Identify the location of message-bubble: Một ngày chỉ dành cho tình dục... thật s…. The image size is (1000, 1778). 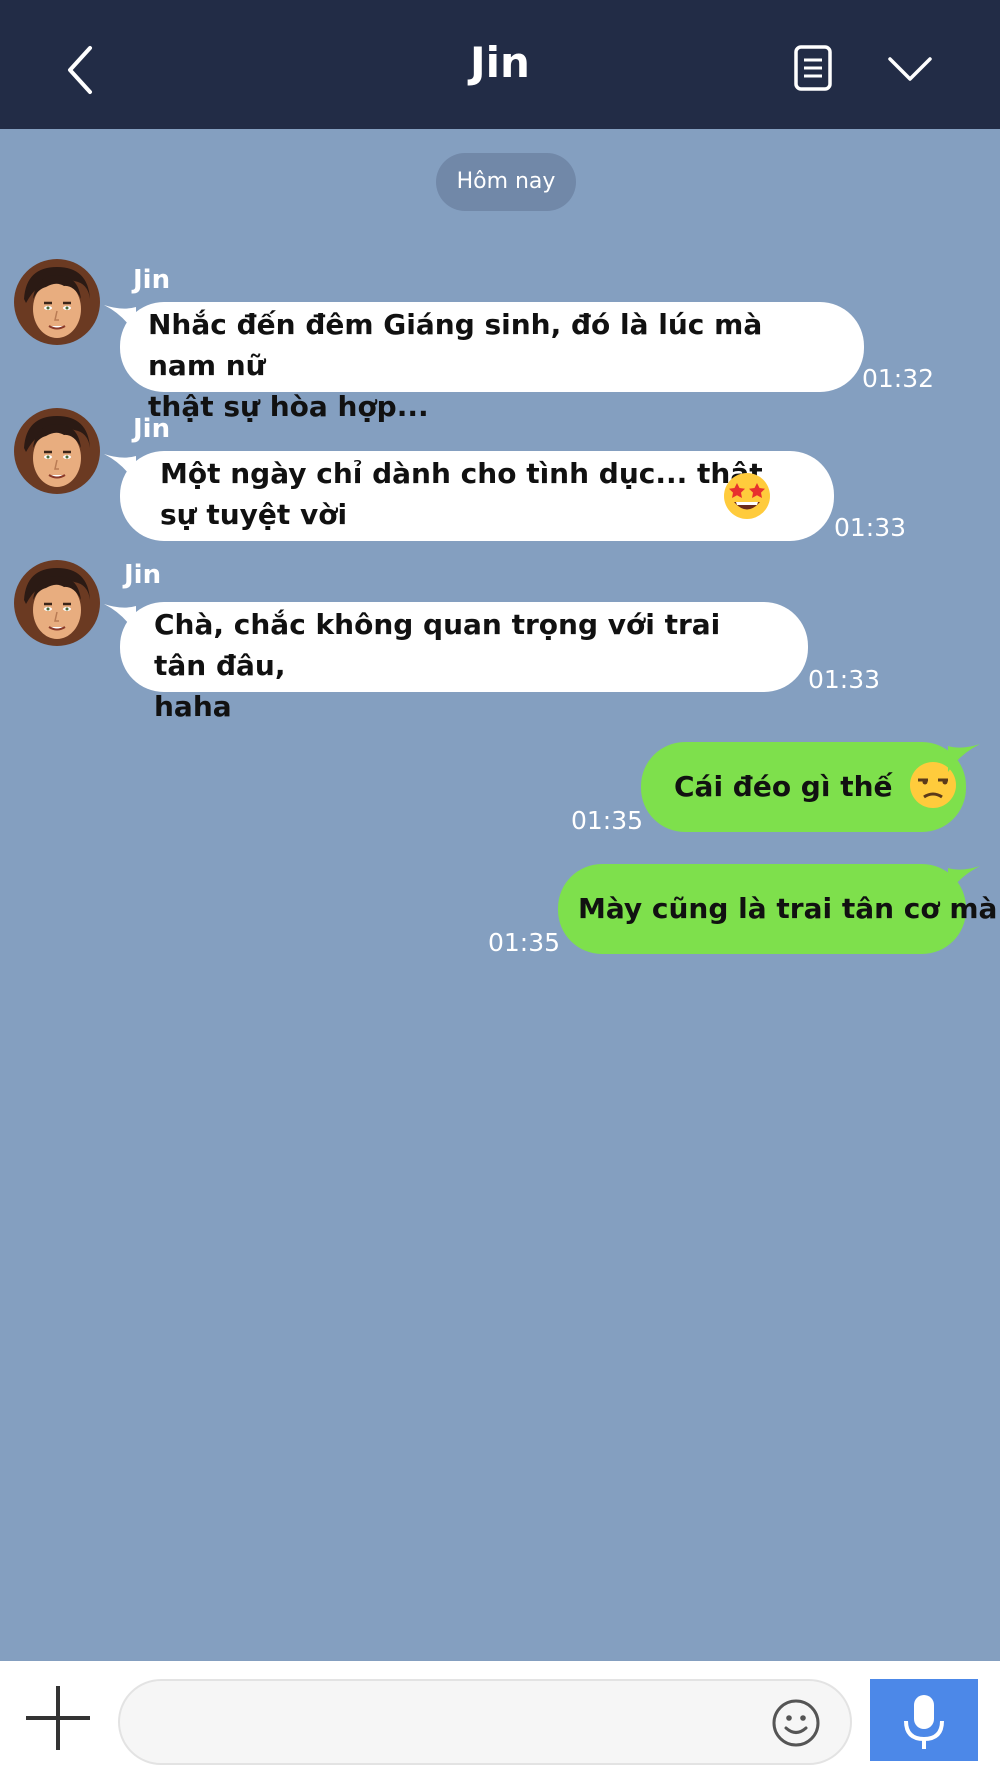
(477, 496).